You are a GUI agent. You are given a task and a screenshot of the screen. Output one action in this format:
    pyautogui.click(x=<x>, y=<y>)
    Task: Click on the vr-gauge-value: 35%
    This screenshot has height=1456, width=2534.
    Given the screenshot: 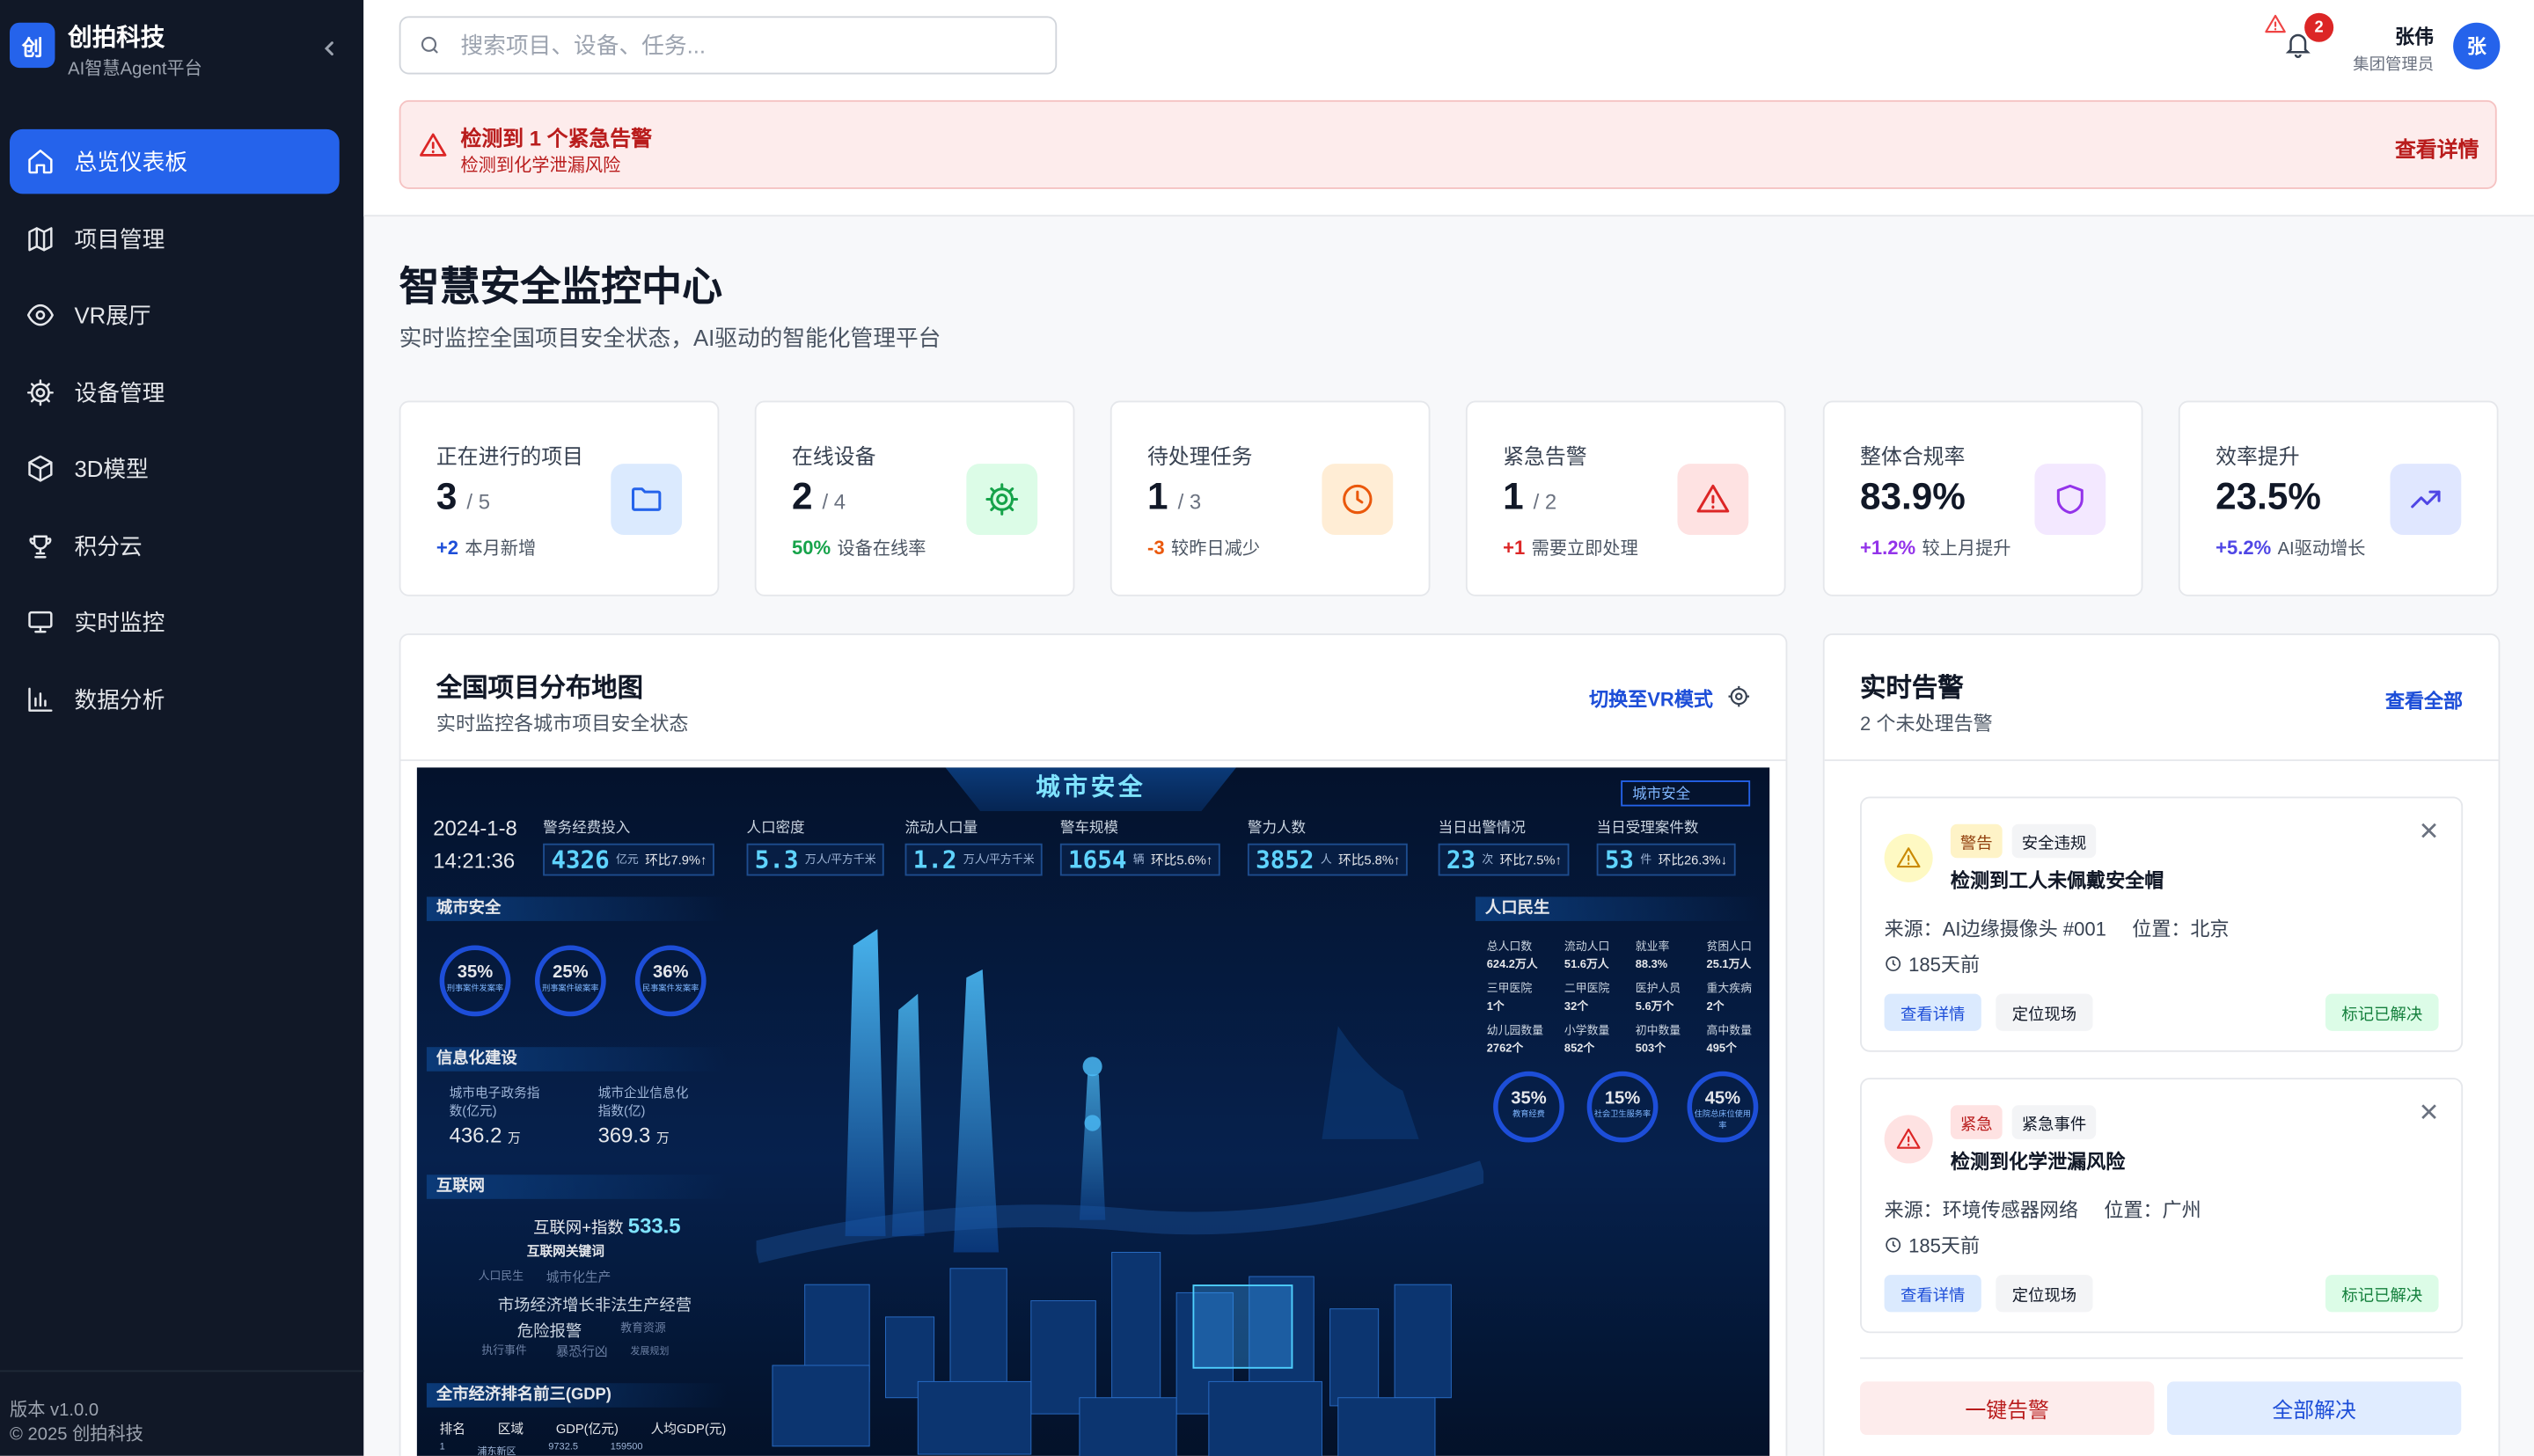 What is the action you would take?
    pyautogui.click(x=475, y=972)
    